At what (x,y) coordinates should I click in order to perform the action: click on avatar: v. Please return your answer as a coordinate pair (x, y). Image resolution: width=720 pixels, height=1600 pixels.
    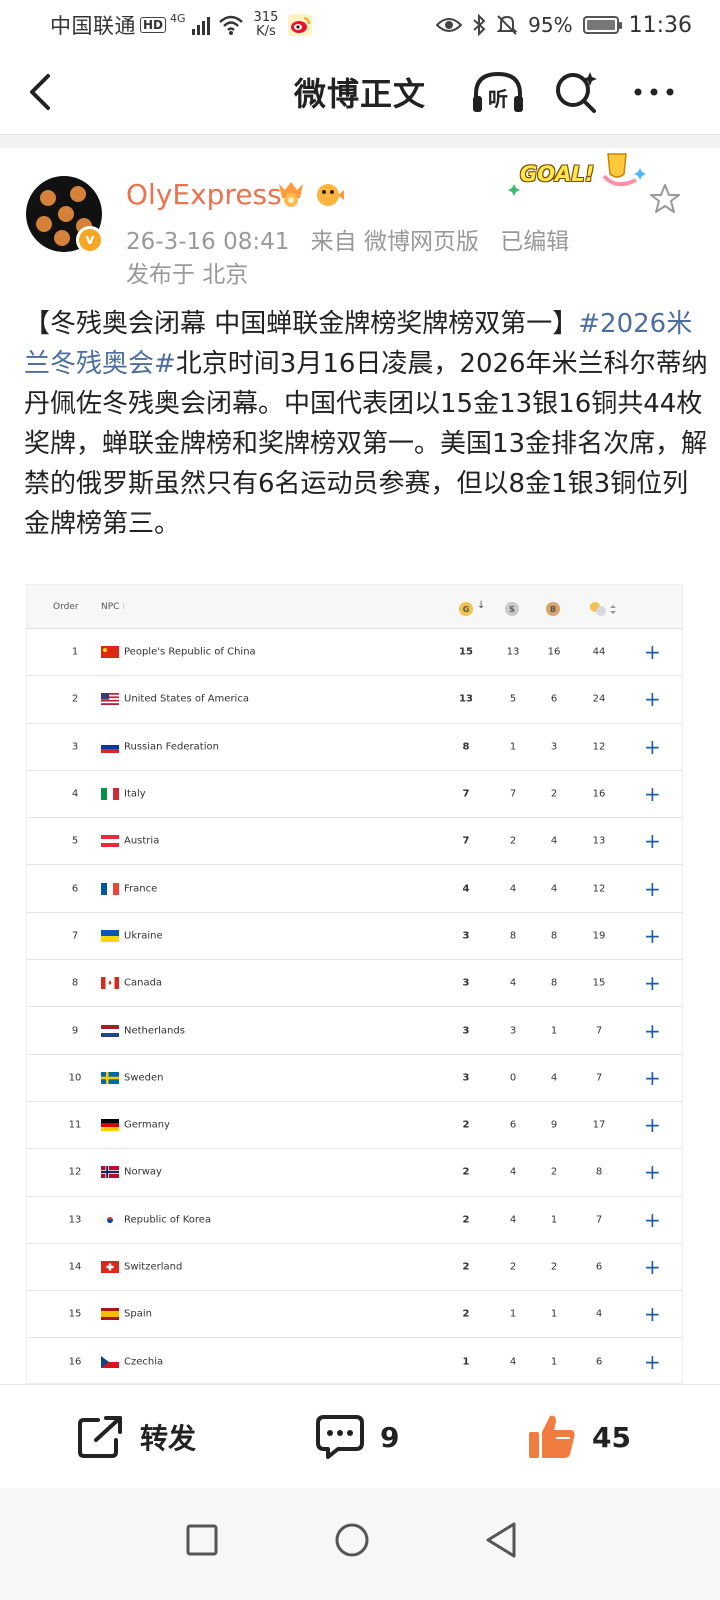
    Looking at the image, I should click on (65, 215).